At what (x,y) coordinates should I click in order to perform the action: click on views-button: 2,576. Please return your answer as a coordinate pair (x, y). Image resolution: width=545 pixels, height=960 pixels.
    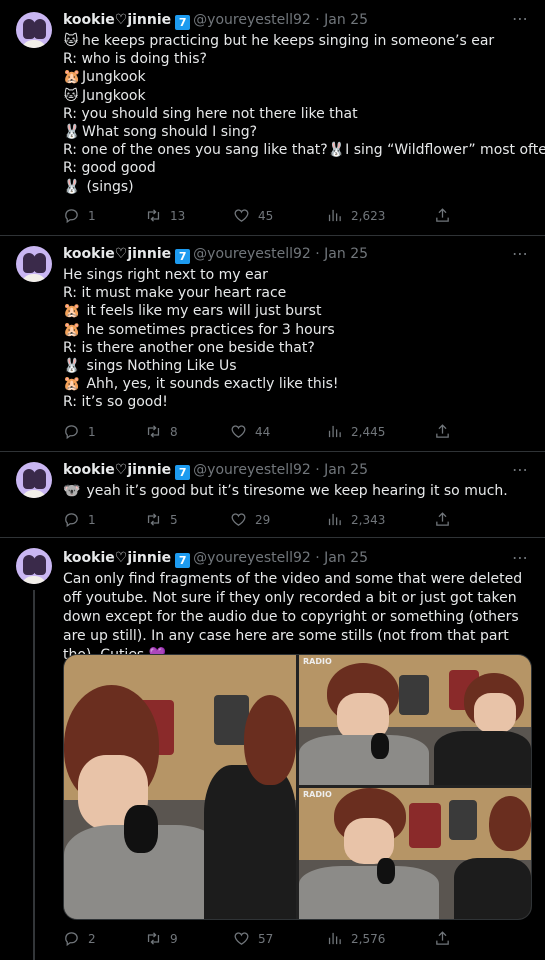
    Looking at the image, I should click on (355, 939).